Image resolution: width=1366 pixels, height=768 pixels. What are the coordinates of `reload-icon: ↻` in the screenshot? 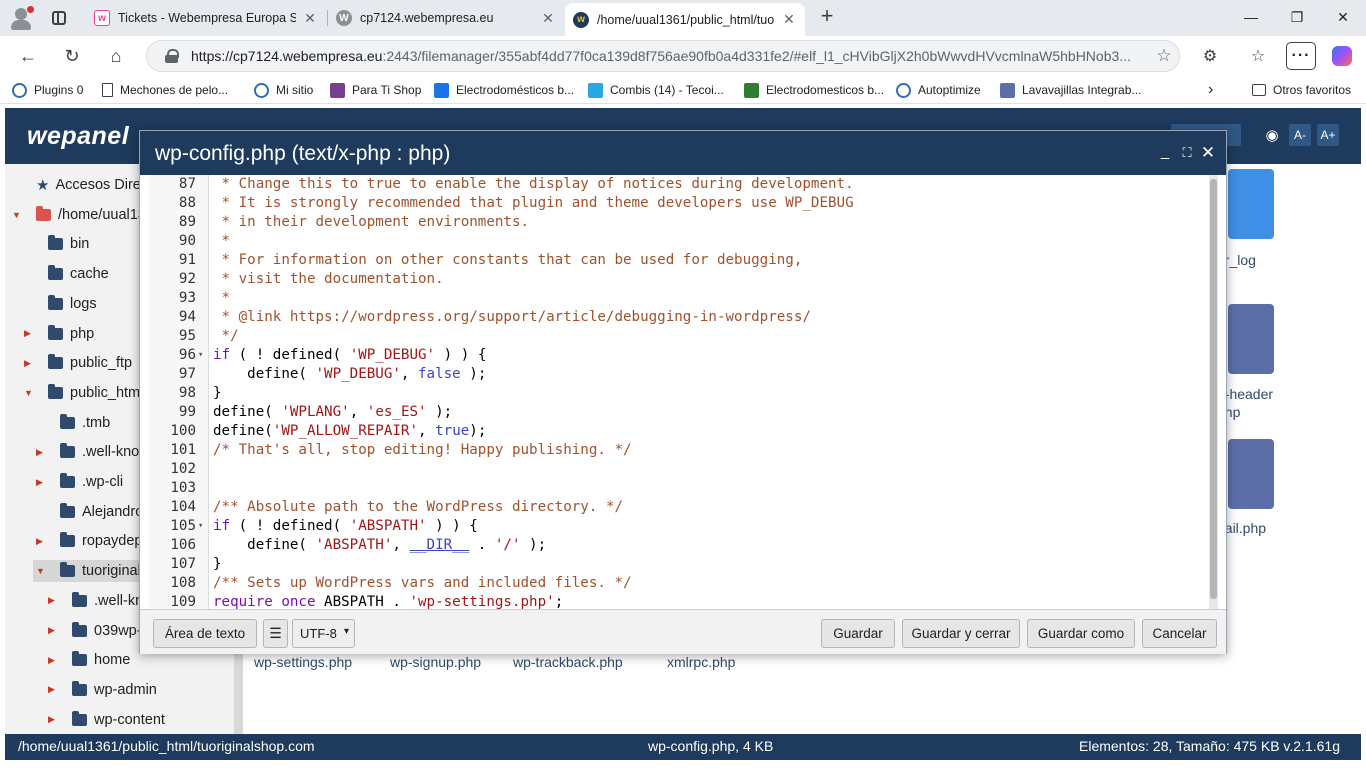 It's located at (72, 56).